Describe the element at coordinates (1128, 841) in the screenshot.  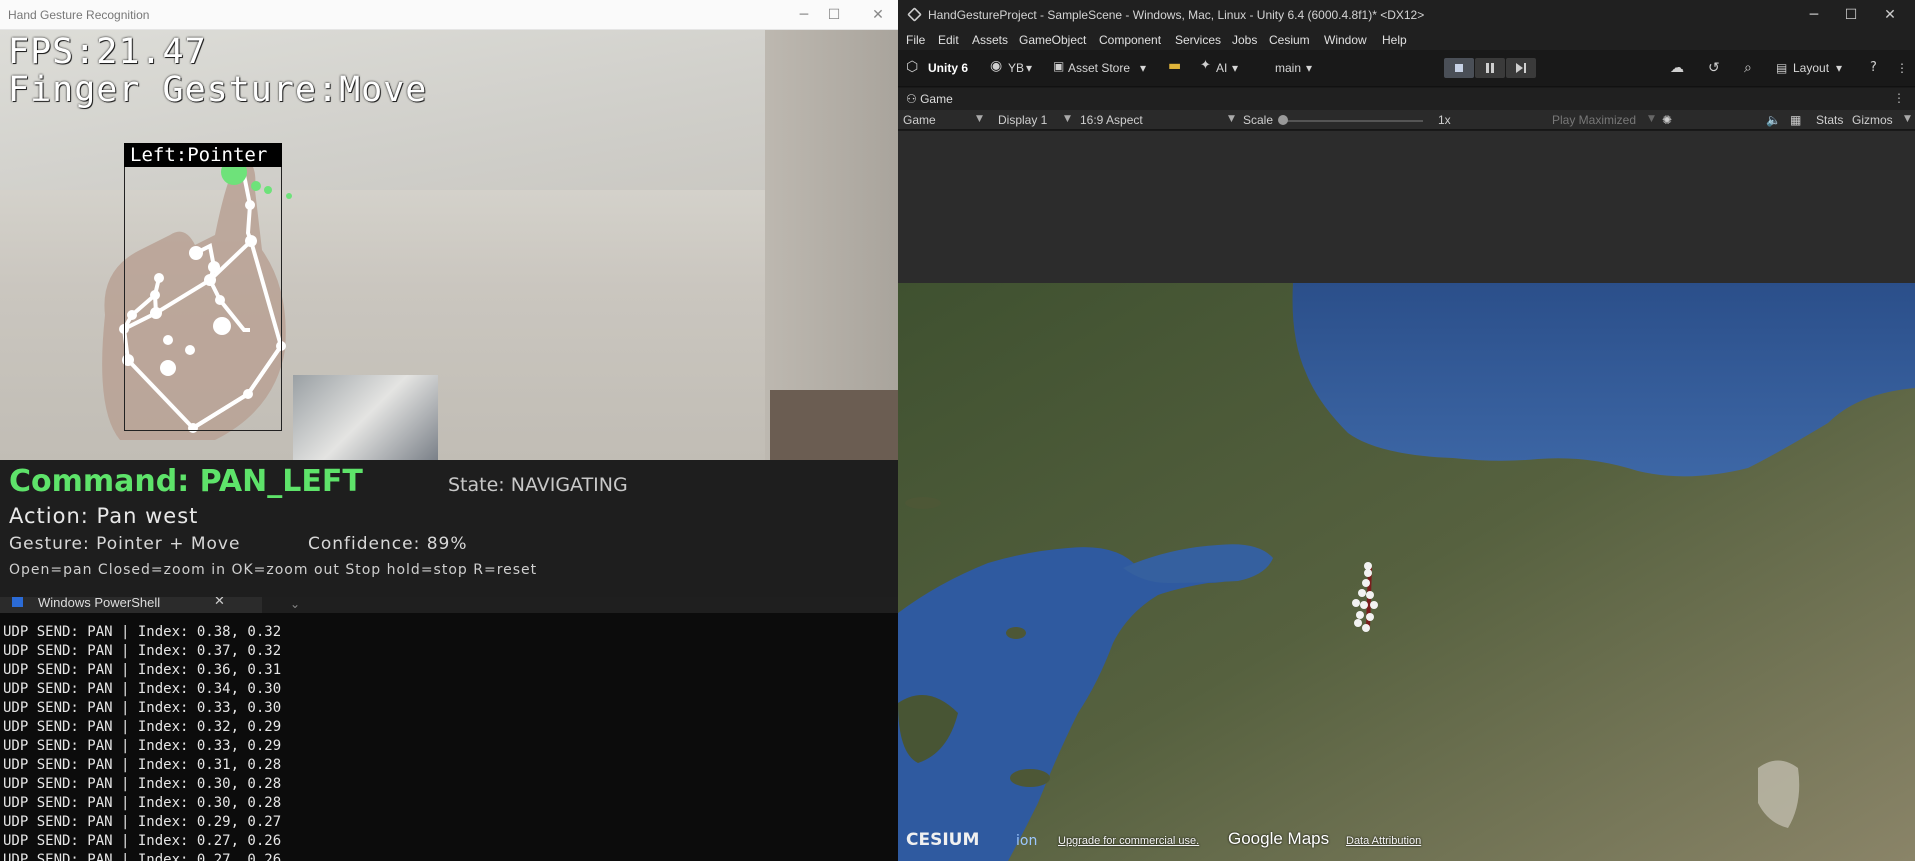
I see `upgrade-commercial-link: Upgrade for commercial use.` at that location.